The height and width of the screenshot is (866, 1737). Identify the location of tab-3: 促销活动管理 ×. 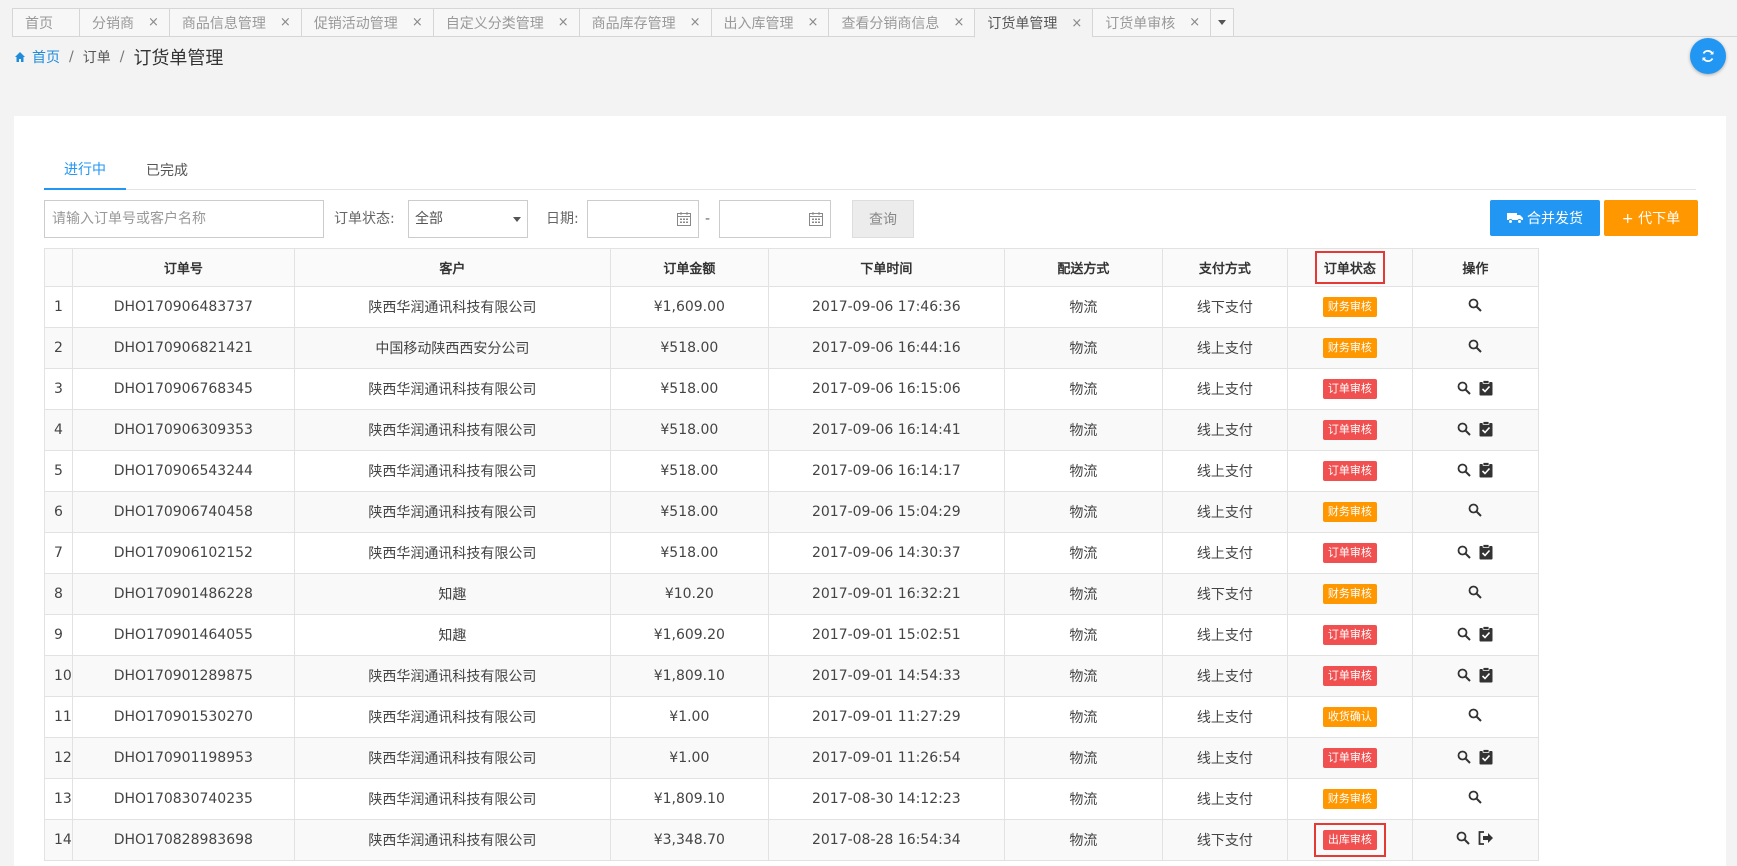
(366, 22).